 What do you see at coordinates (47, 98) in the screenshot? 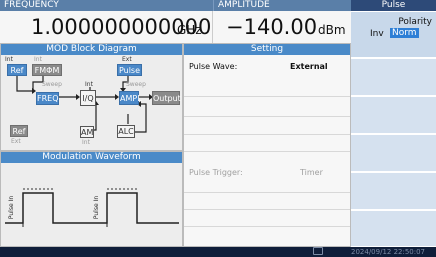
I see `freq-block: FREQ` at bounding box center [47, 98].